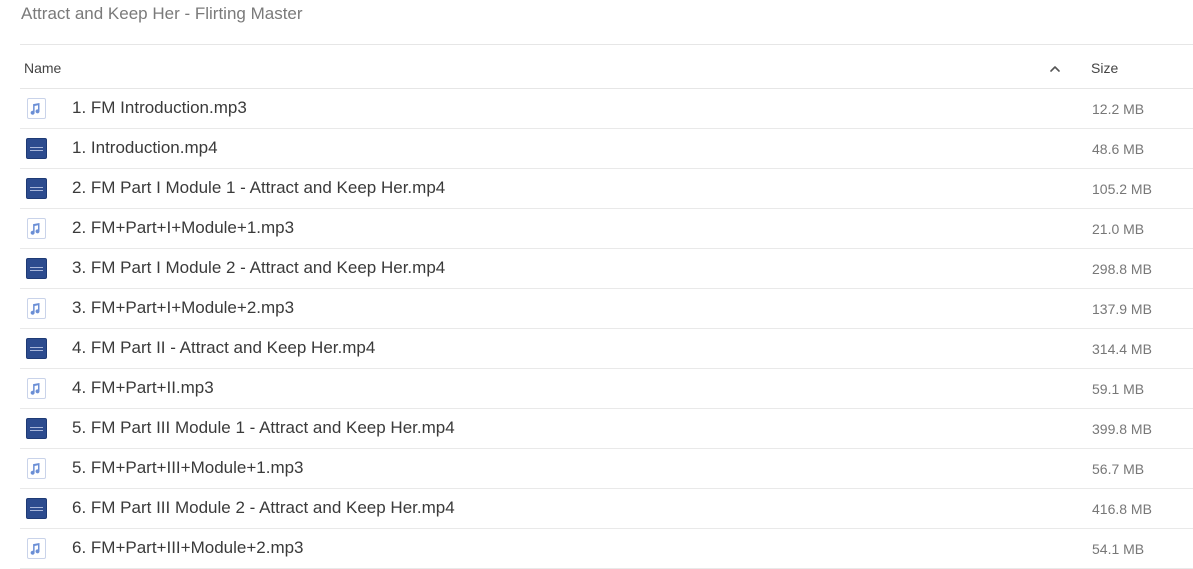 The width and height of the screenshot is (1193, 569). I want to click on file-size: 105.2 MB, so click(1122, 189).